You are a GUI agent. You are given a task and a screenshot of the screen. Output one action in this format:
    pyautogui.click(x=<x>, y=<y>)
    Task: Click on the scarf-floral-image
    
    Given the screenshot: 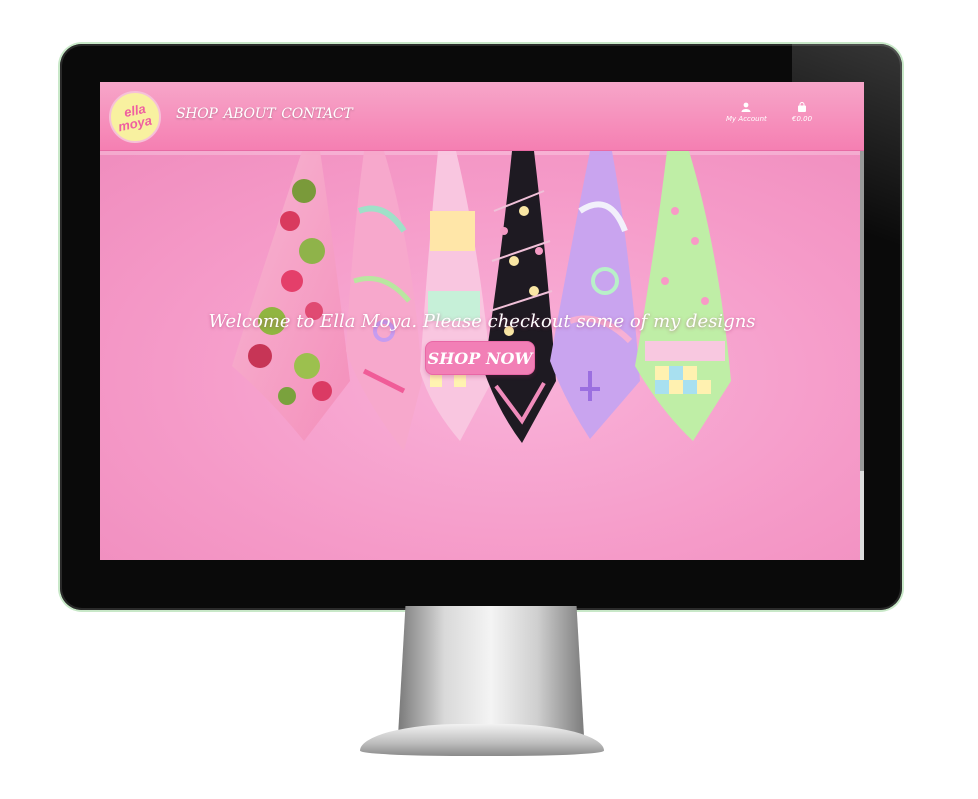 What is the action you would take?
    pyautogui.click(x=291, y=296)
    